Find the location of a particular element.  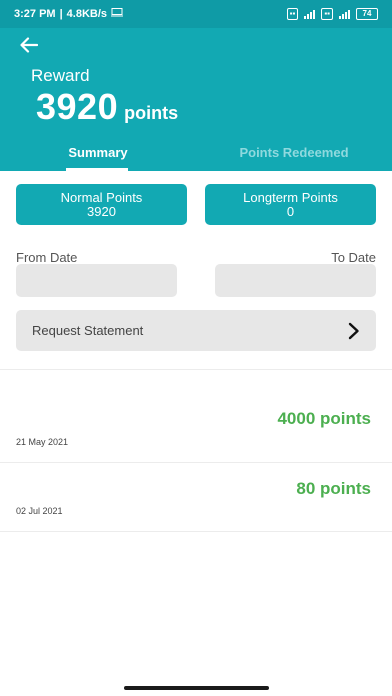

from-date-field is located at coordinates (96, 280).